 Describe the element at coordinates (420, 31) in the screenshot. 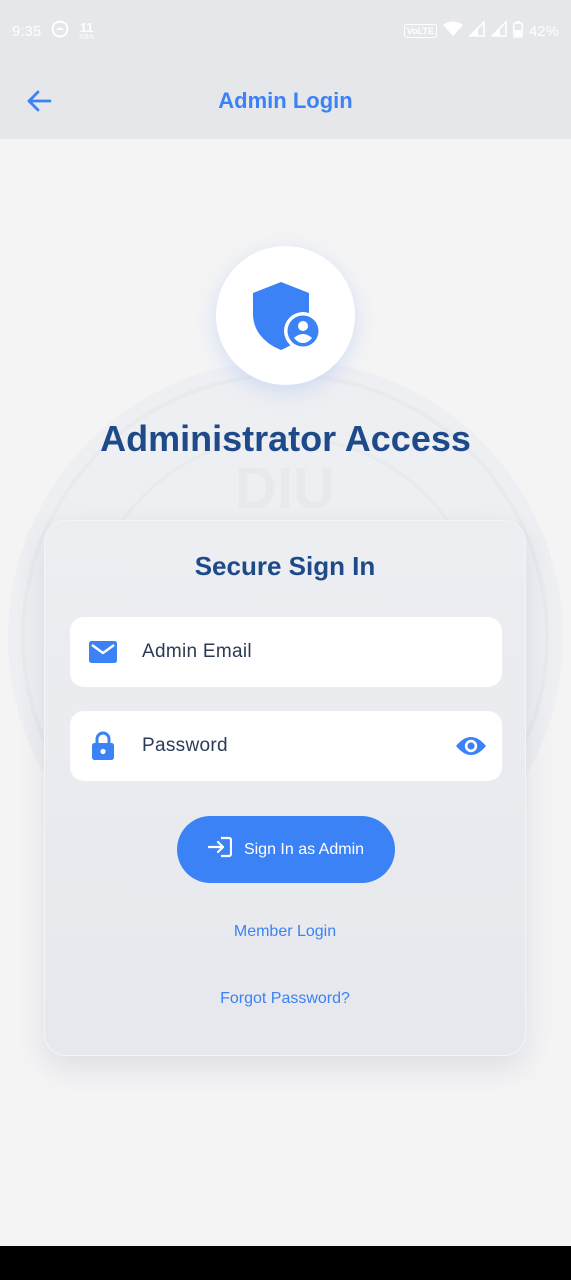

I see `volte-badge: VoLTE` at that location.